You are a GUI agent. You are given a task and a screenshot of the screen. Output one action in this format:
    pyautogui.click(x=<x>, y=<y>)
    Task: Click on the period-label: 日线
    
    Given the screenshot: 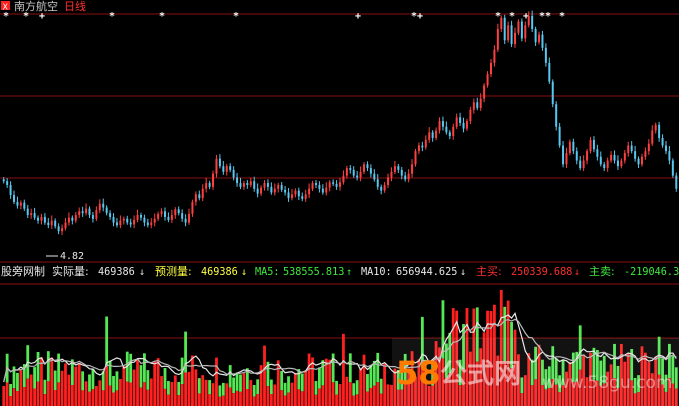 What is the action you would take?
    pyautogui.click(x=75, y=6)
    